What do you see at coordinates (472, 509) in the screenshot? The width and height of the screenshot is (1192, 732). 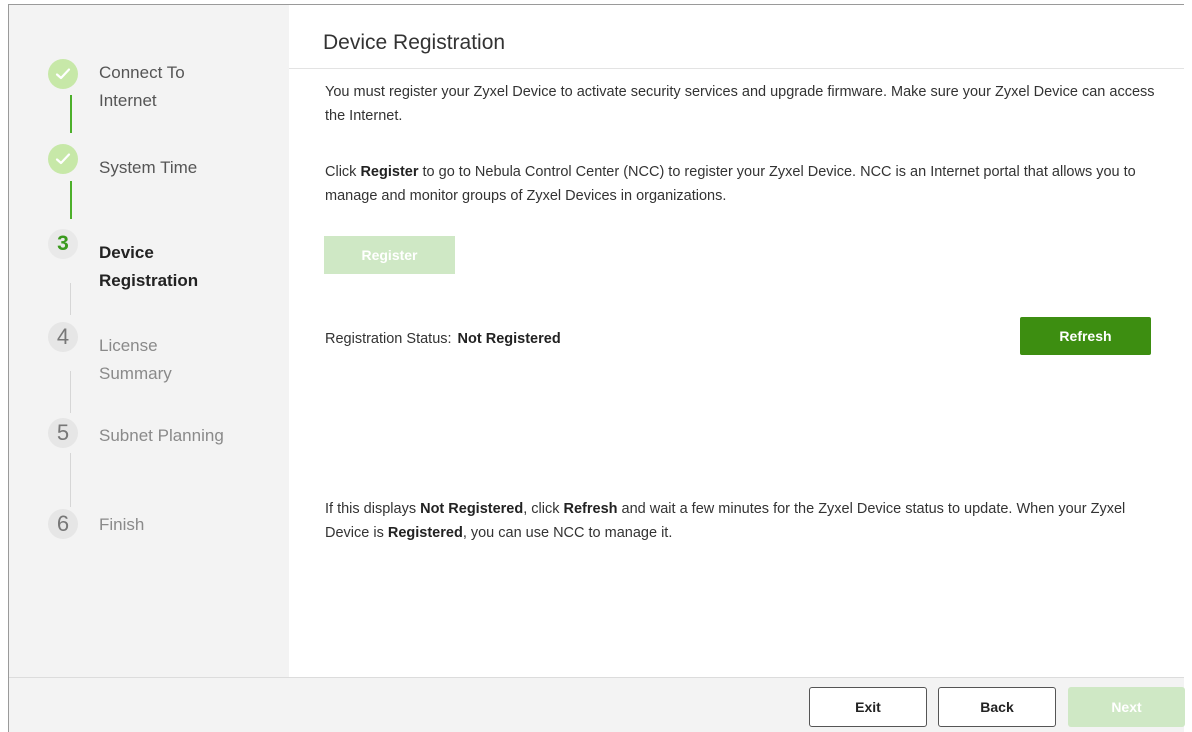 I see `text-bold: Not Registered` at bounding box center [472, 509].